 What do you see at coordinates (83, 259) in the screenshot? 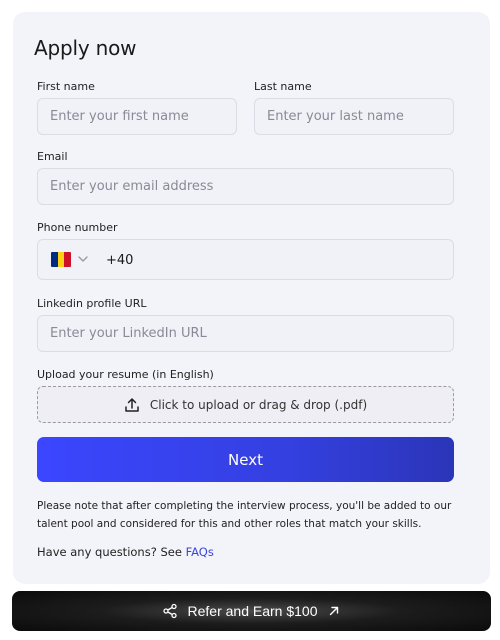
I see `chevron-down-icon` at bounding box center [83, 259].